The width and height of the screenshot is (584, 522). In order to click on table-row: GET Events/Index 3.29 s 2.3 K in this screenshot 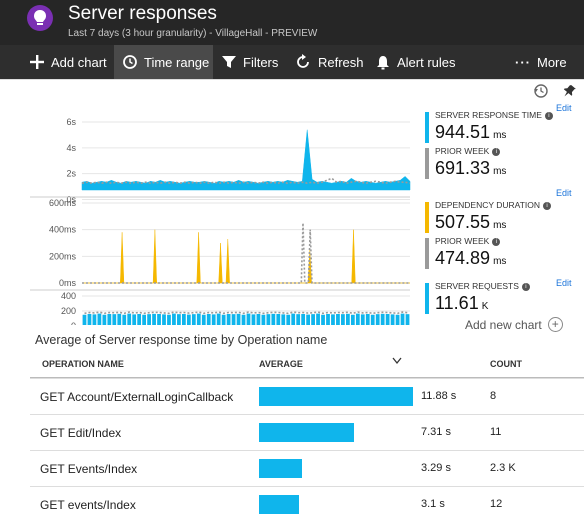, I will do `click(307, 468)`.